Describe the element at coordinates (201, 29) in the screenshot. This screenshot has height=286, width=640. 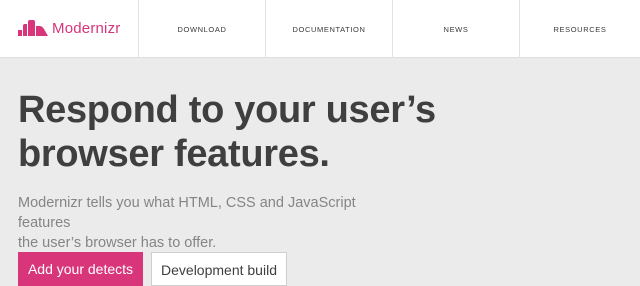
I see `nav-download: DOWNLOAD` at that location.